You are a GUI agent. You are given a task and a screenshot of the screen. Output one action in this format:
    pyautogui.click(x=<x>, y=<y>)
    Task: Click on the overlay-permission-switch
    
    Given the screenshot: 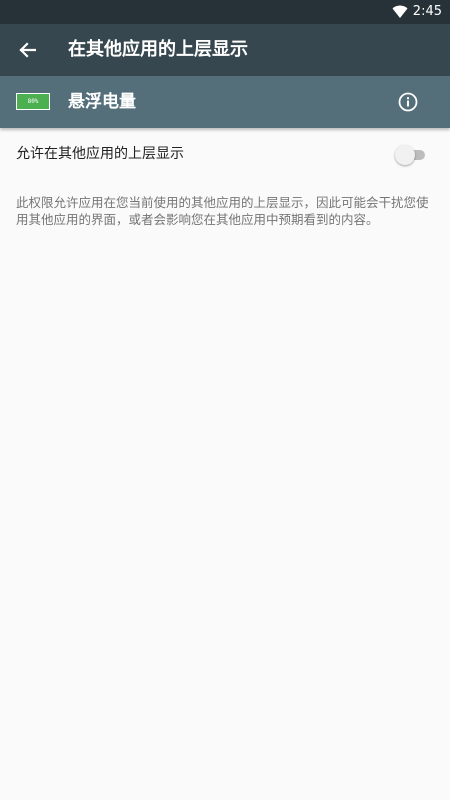 What is the action you would take?
    pyautogui.click(x=410, y=155)
    